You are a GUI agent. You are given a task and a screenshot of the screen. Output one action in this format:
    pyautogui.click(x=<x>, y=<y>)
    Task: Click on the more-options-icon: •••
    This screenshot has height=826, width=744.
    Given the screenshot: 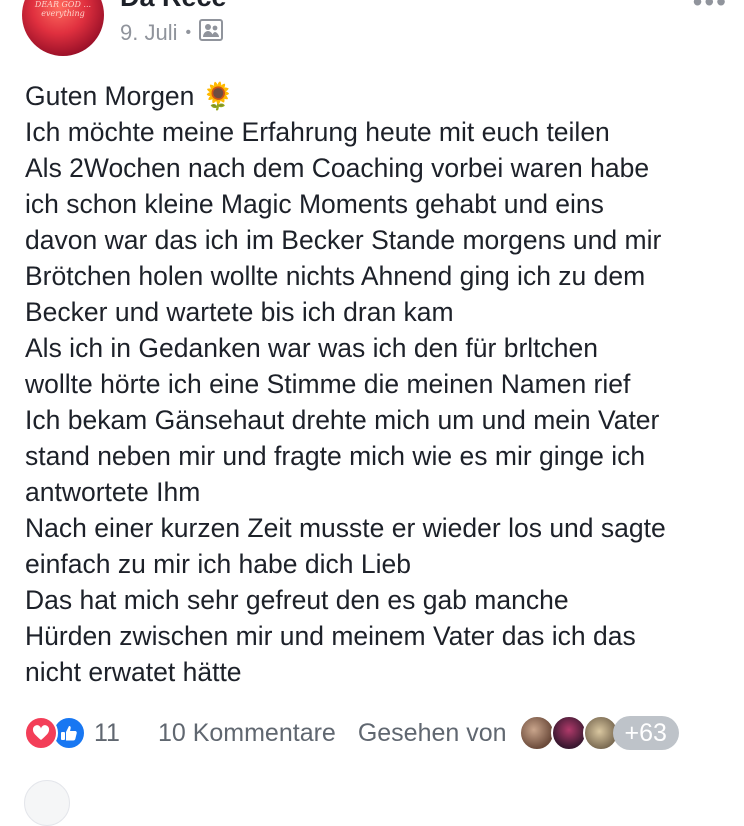 What is the action you would take?
    pyautogui.click(x=710, y=9)
    